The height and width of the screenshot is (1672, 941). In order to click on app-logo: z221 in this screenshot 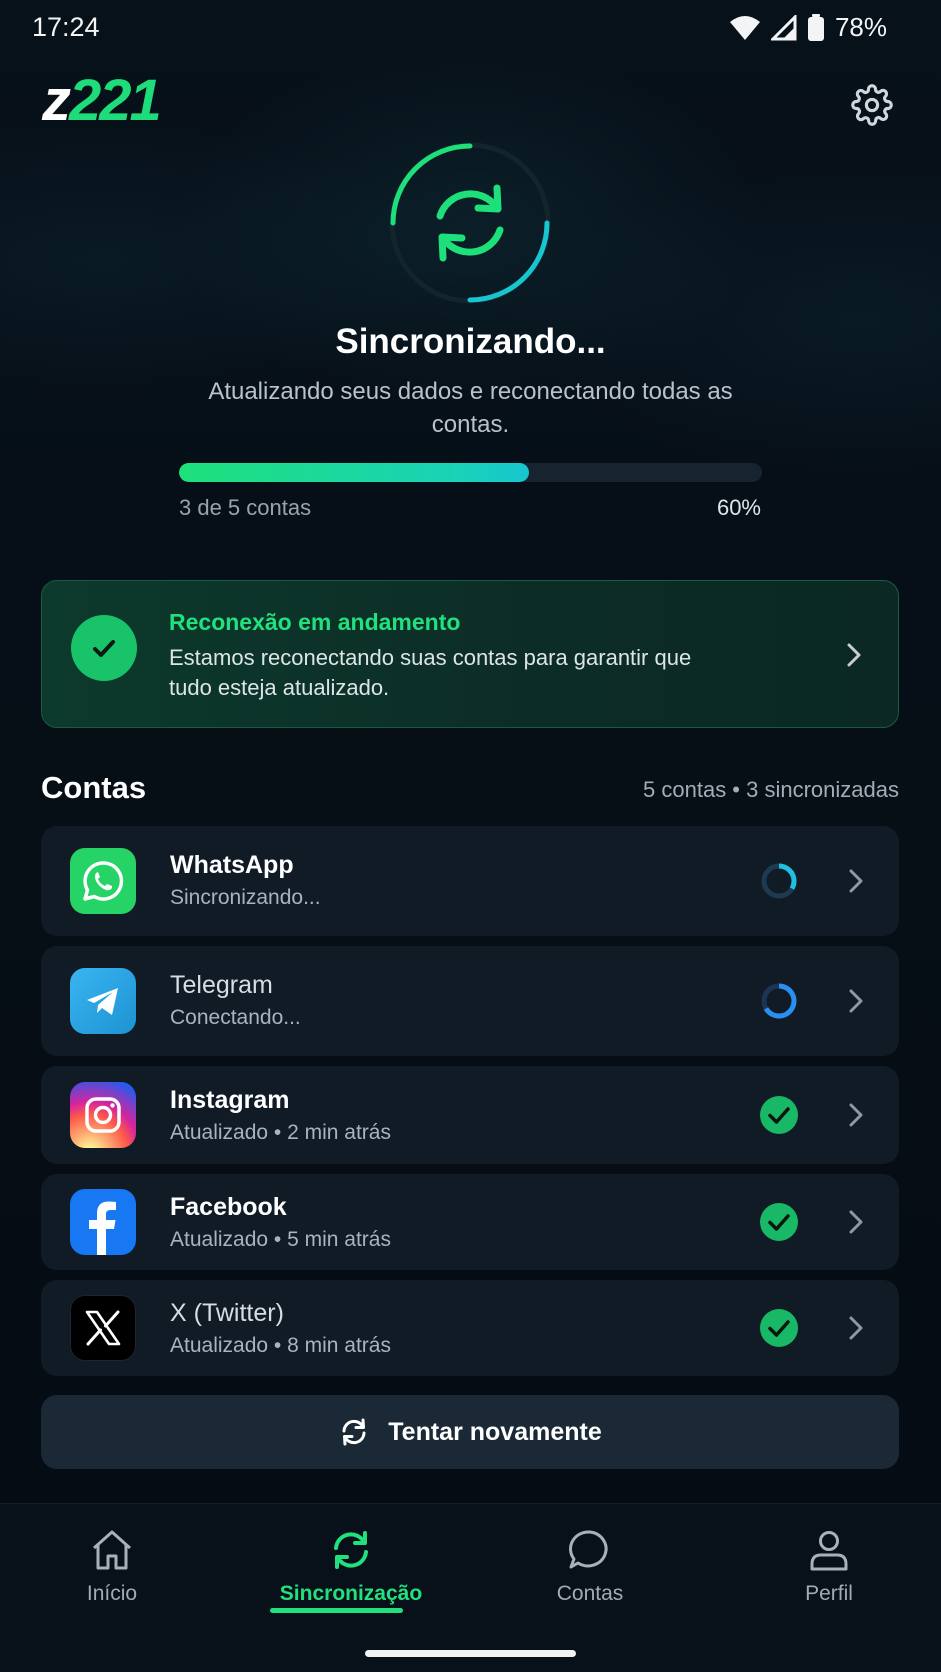, I will do `click(102, 101)`.